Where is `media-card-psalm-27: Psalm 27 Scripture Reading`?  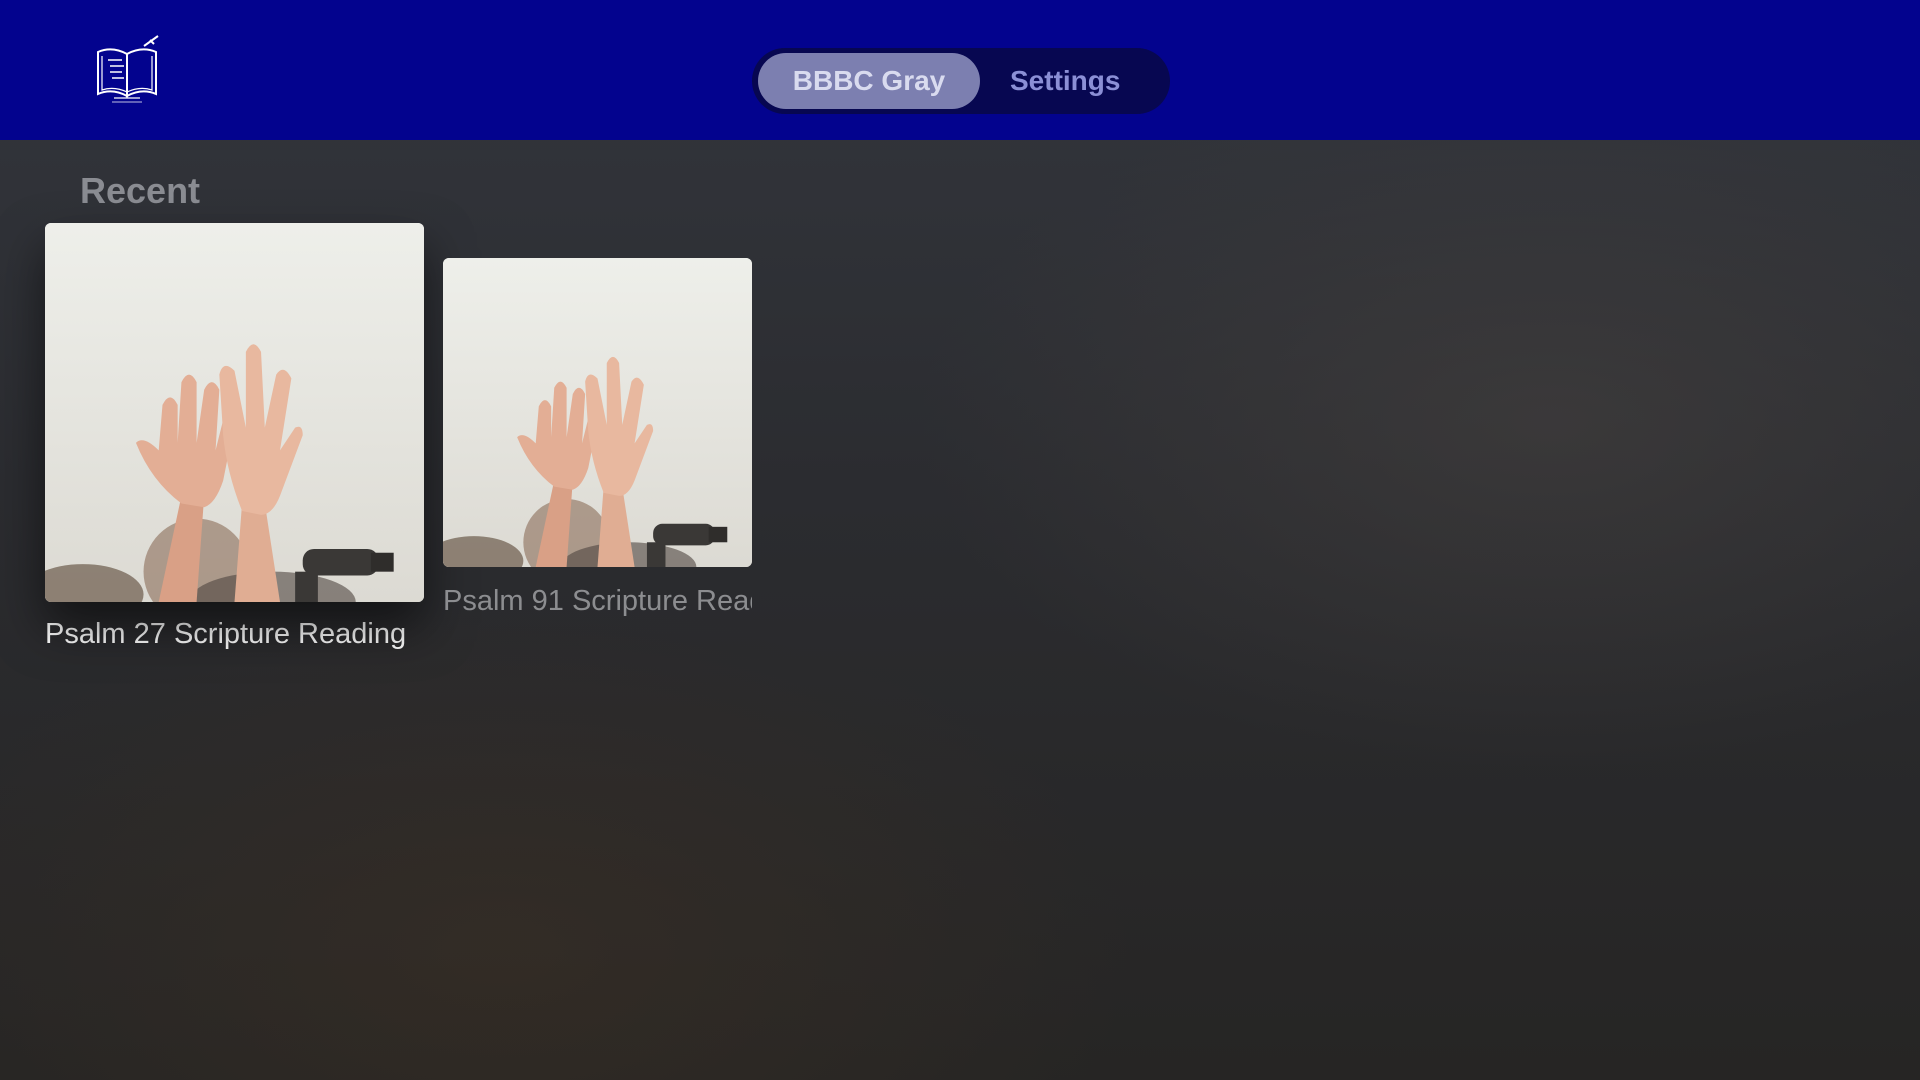 media-card-psalm-27: Psalm 27 Scripture Reading is located at coordinates (234, 437).